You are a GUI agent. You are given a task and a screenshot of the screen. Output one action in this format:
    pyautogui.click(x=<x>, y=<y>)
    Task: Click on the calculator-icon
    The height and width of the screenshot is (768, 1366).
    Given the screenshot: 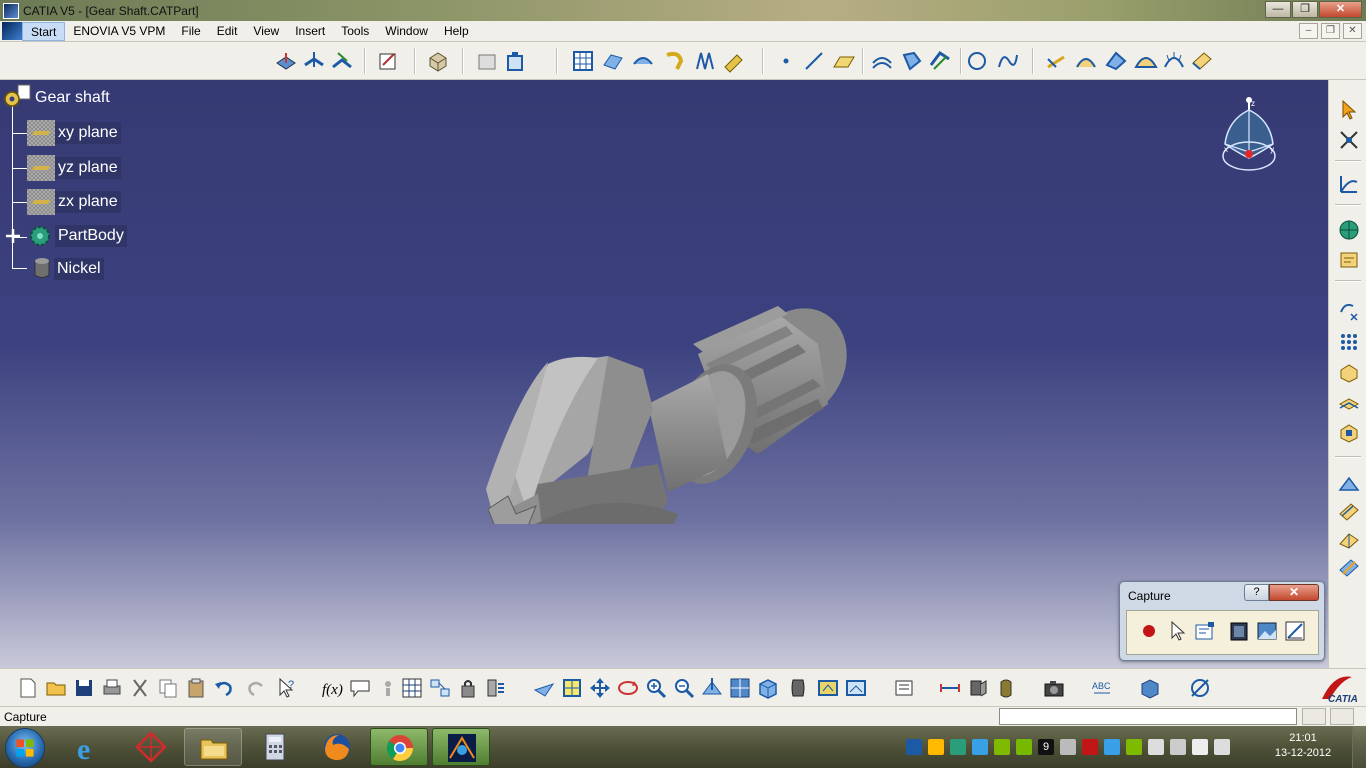 What is the action you would take?
    pyautogui.click(x=275, y=747)
    